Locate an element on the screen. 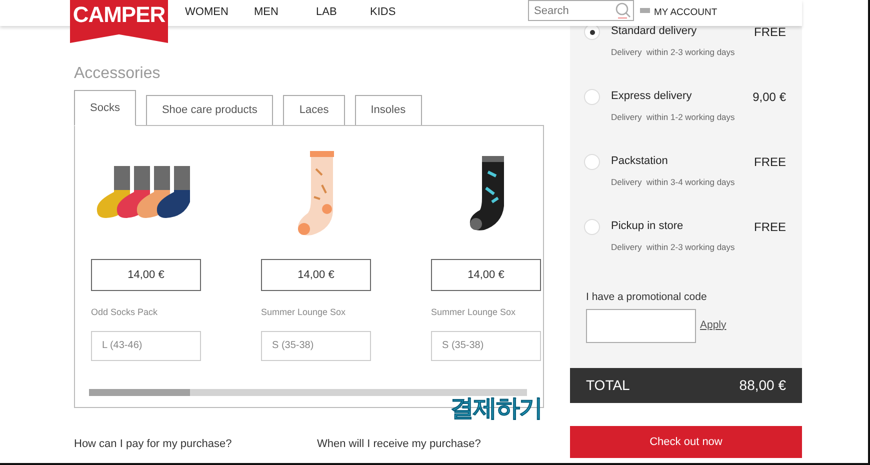  checkout-button: Check out now is located at coordinates (686, 442).